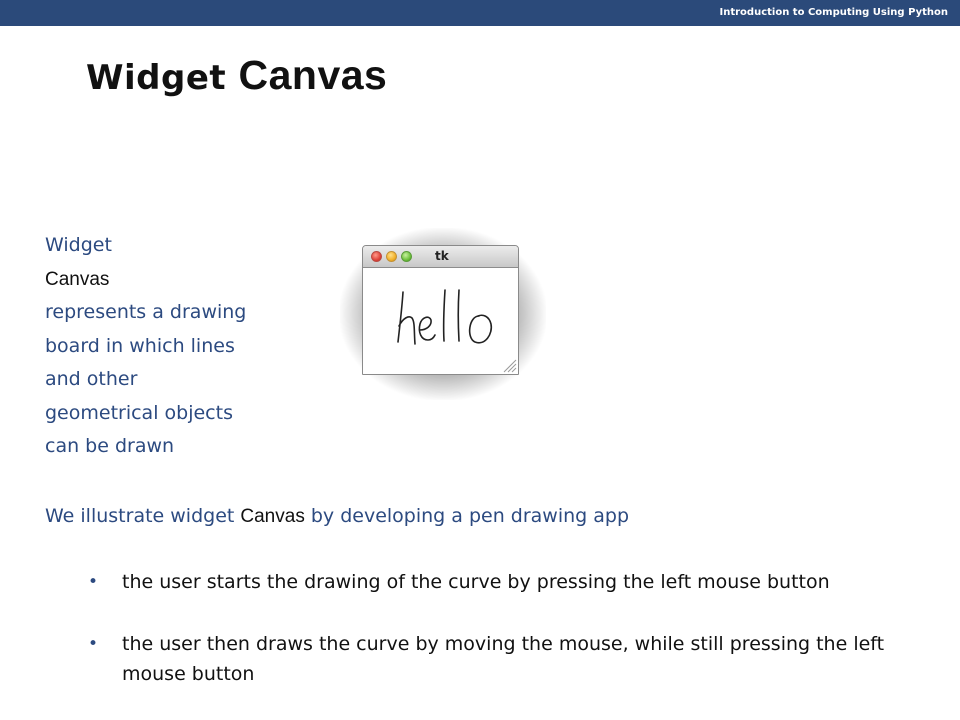 This screenshot has width=960, height=720. What do you see at coordinates (146, 312) in the screenshot?
I see `description-line-2: represents a drawing` at bounding box center [146, 312].